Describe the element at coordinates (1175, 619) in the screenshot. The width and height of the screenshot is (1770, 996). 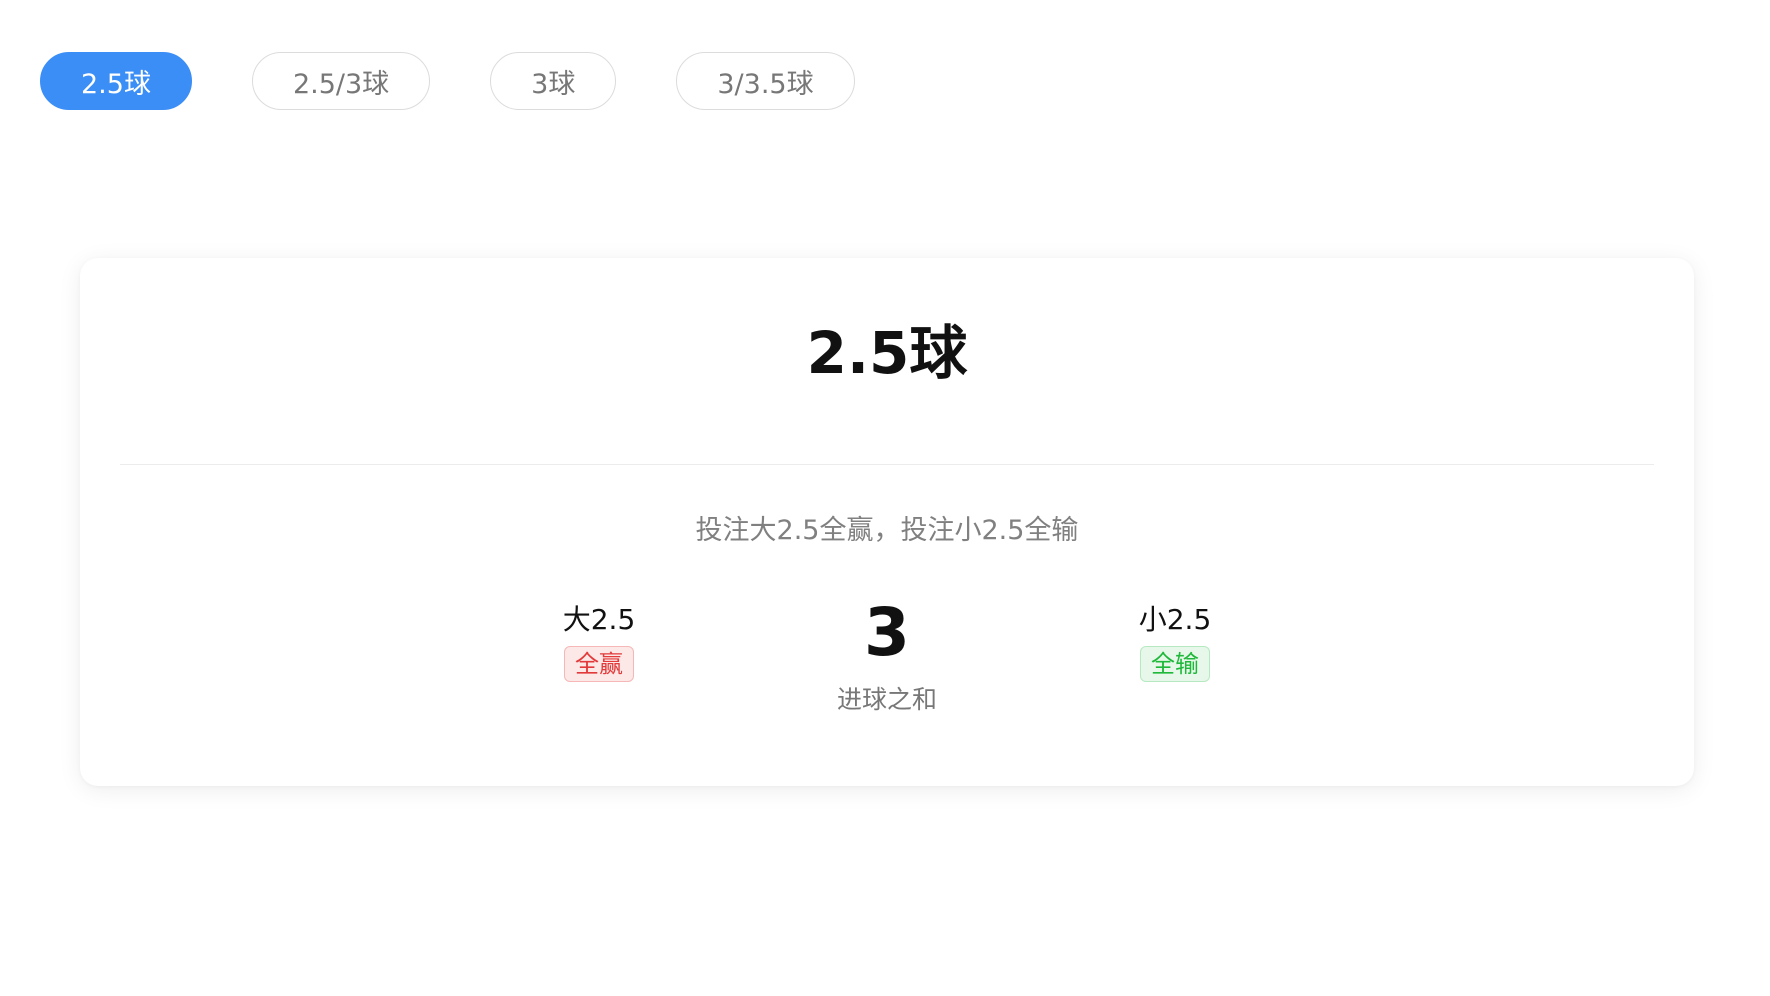
I see `under-label: 小2.5` at that location.